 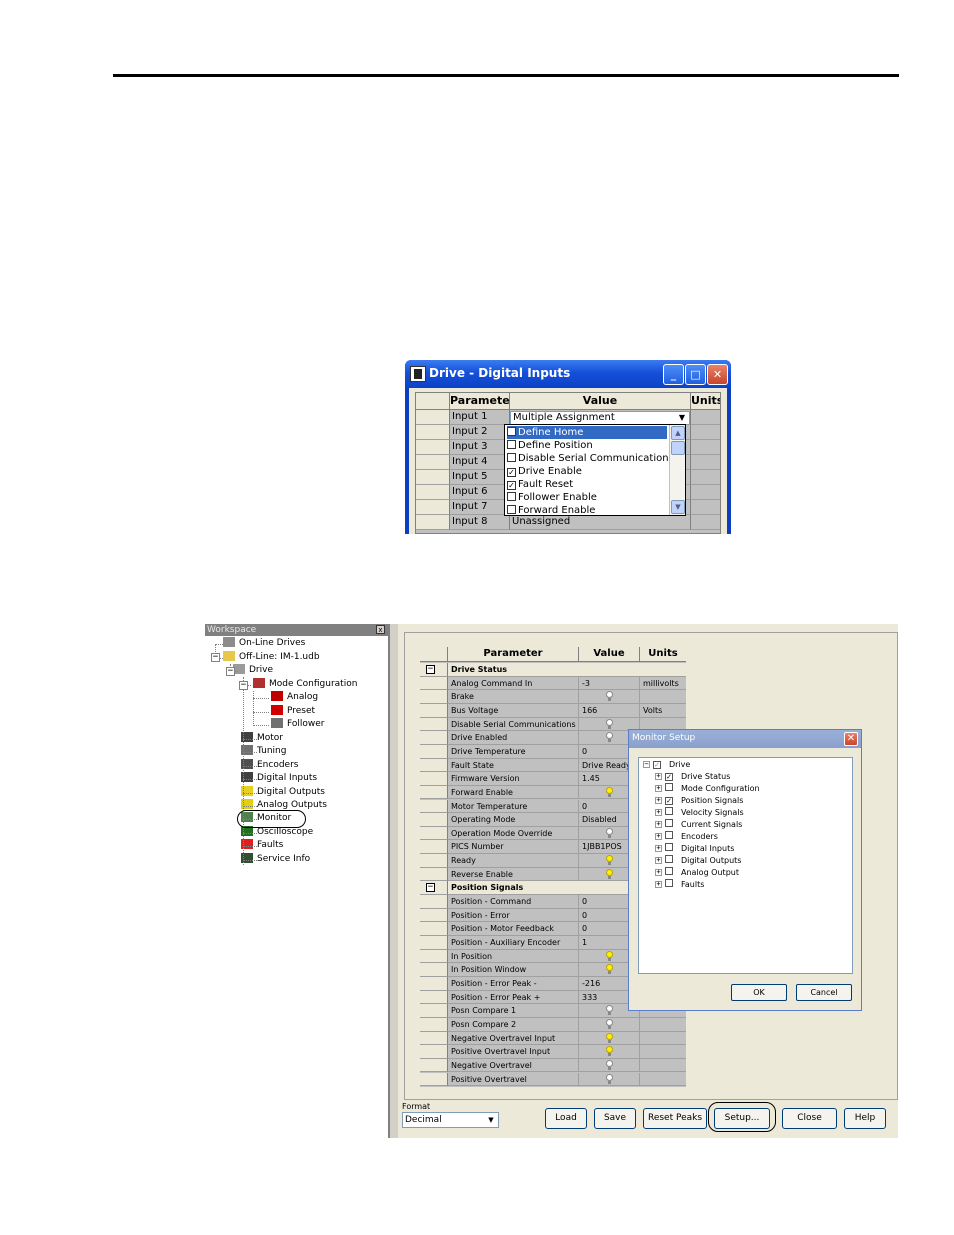 I want to click on scroll-up-icon: ▲, so click(x=678, y=433).